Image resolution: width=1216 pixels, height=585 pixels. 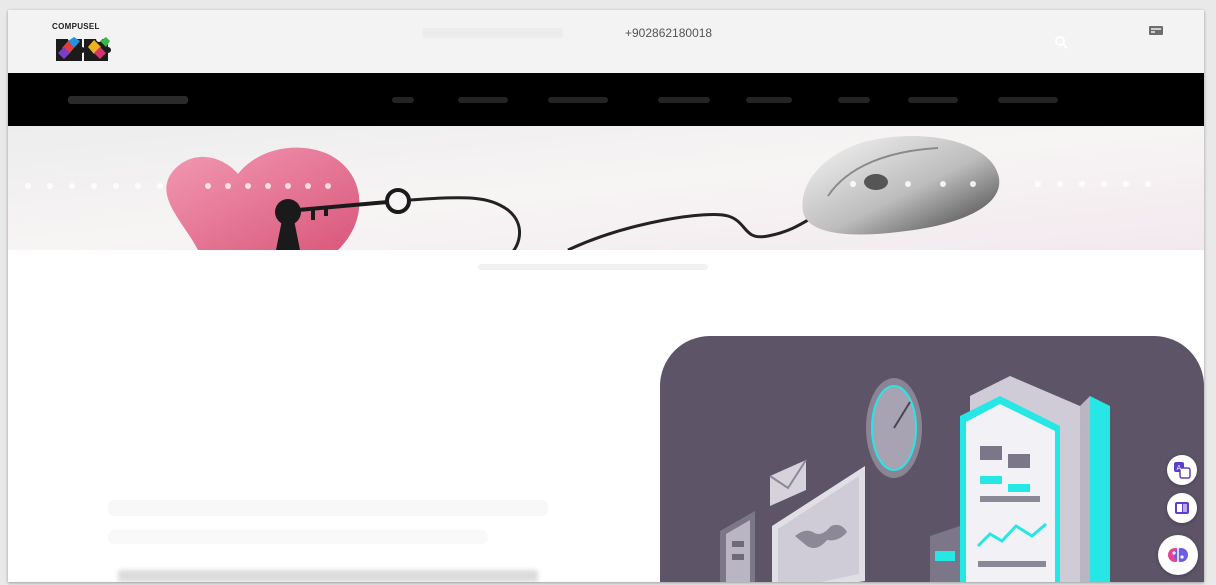 I want to click on main-navigation, so click(x=606, y=99).